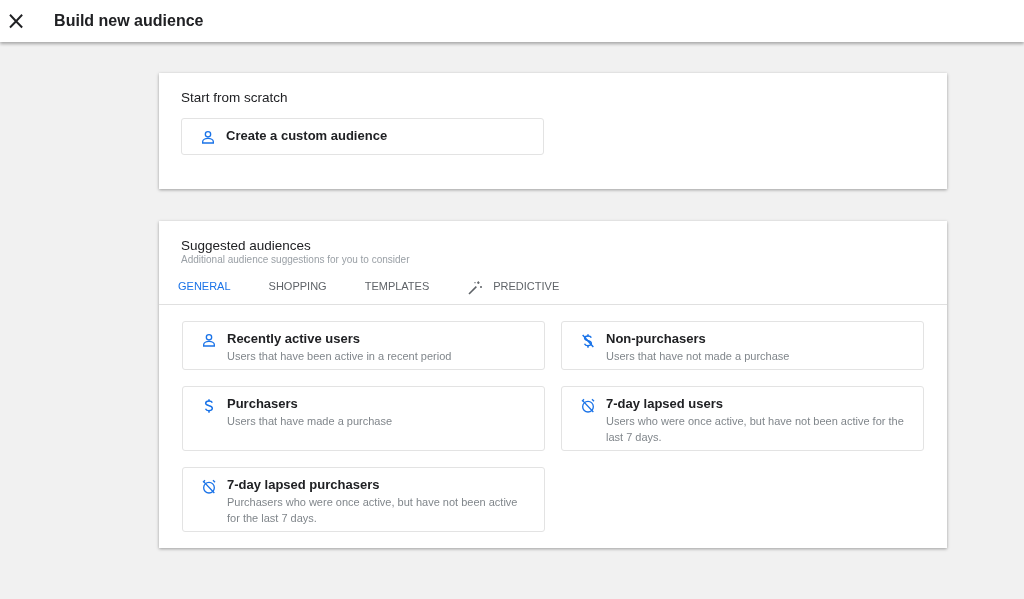 The width and height of the screenshot is (1024, 599). What do you see at coordinates (656, 339) in the screenshot?
I see `option-title: Non-purchasers` at bounding box center [656, 339].